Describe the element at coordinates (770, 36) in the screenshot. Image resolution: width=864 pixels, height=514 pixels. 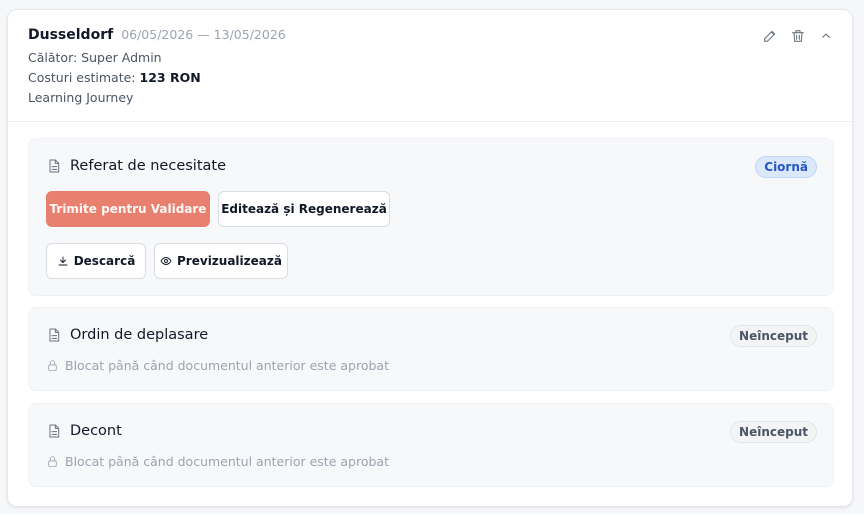
I see `pencil-icon` at that location.